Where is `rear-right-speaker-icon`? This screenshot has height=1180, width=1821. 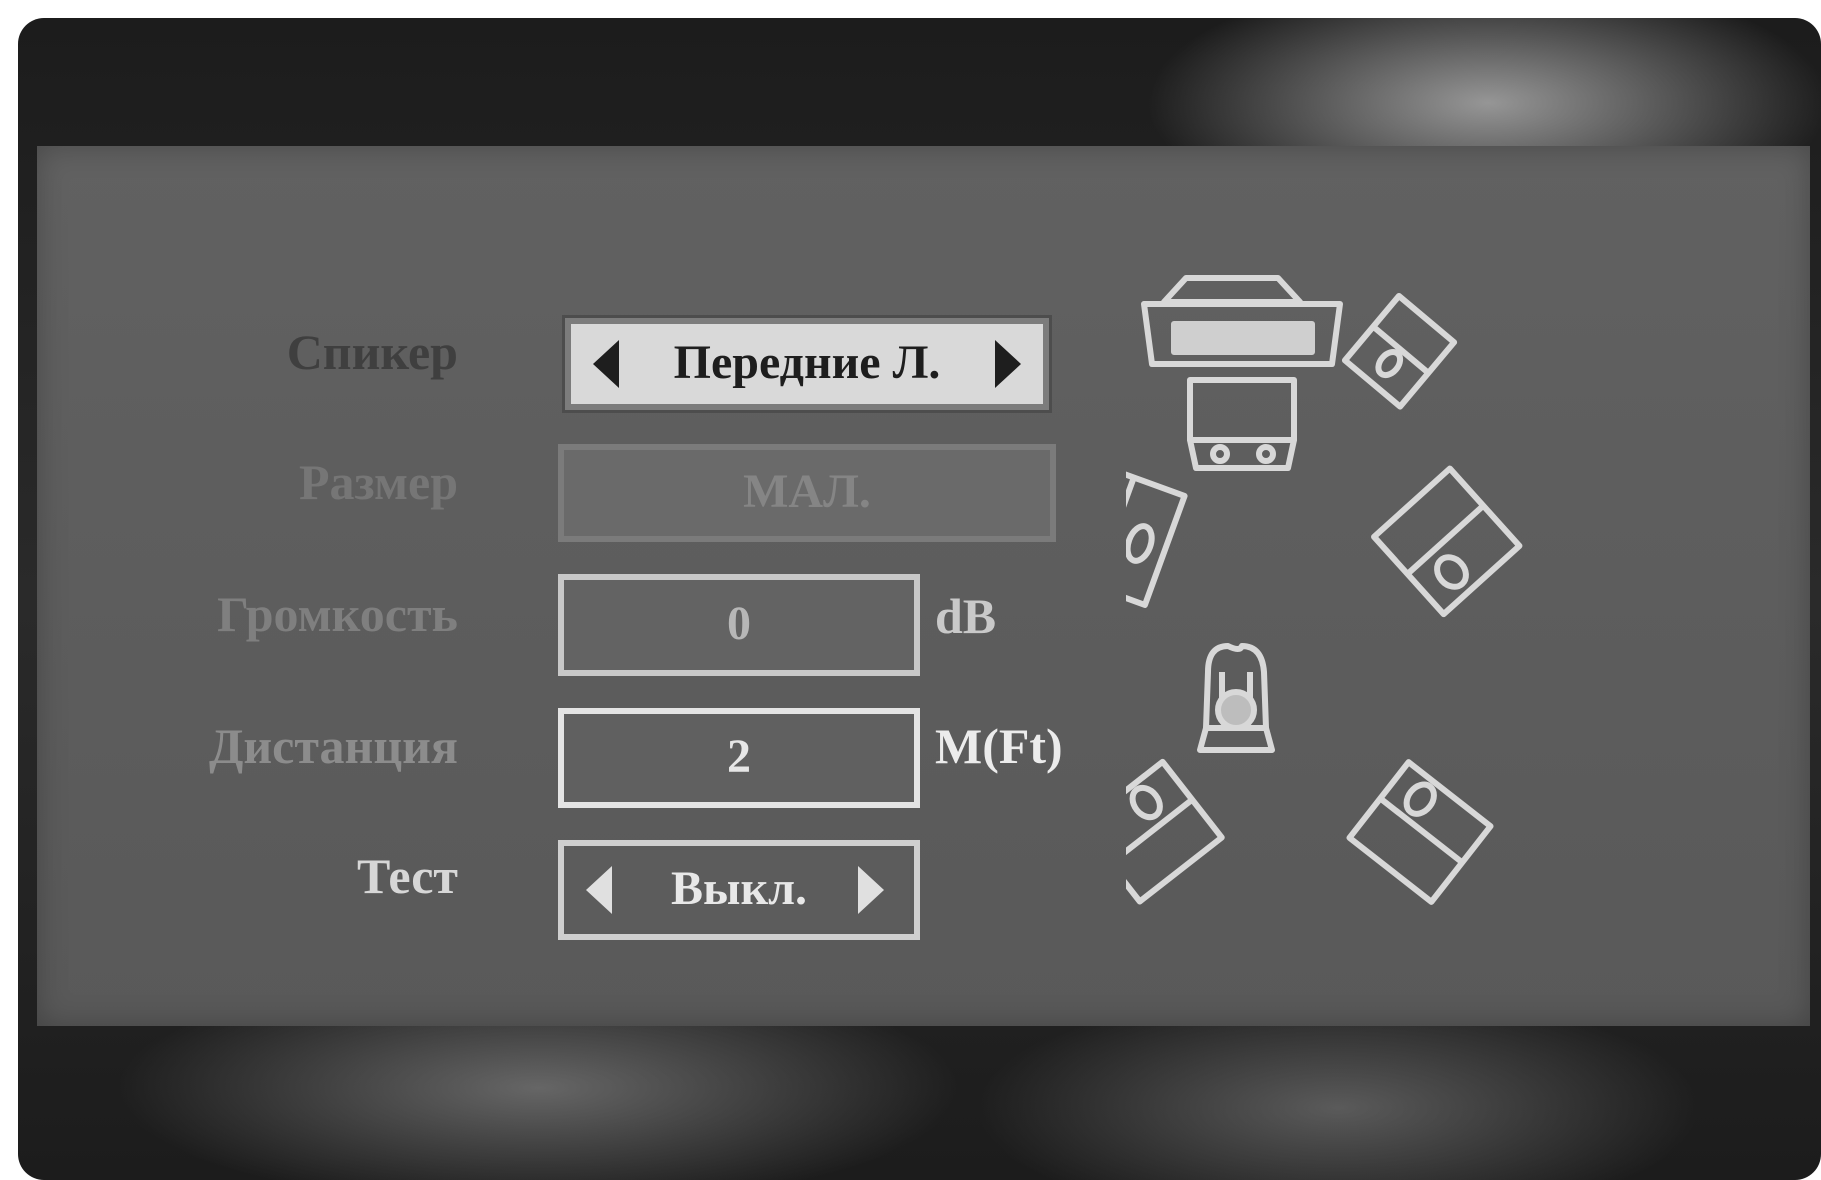 rear-right-speaker-icon is located at coordinates (1420, 832).